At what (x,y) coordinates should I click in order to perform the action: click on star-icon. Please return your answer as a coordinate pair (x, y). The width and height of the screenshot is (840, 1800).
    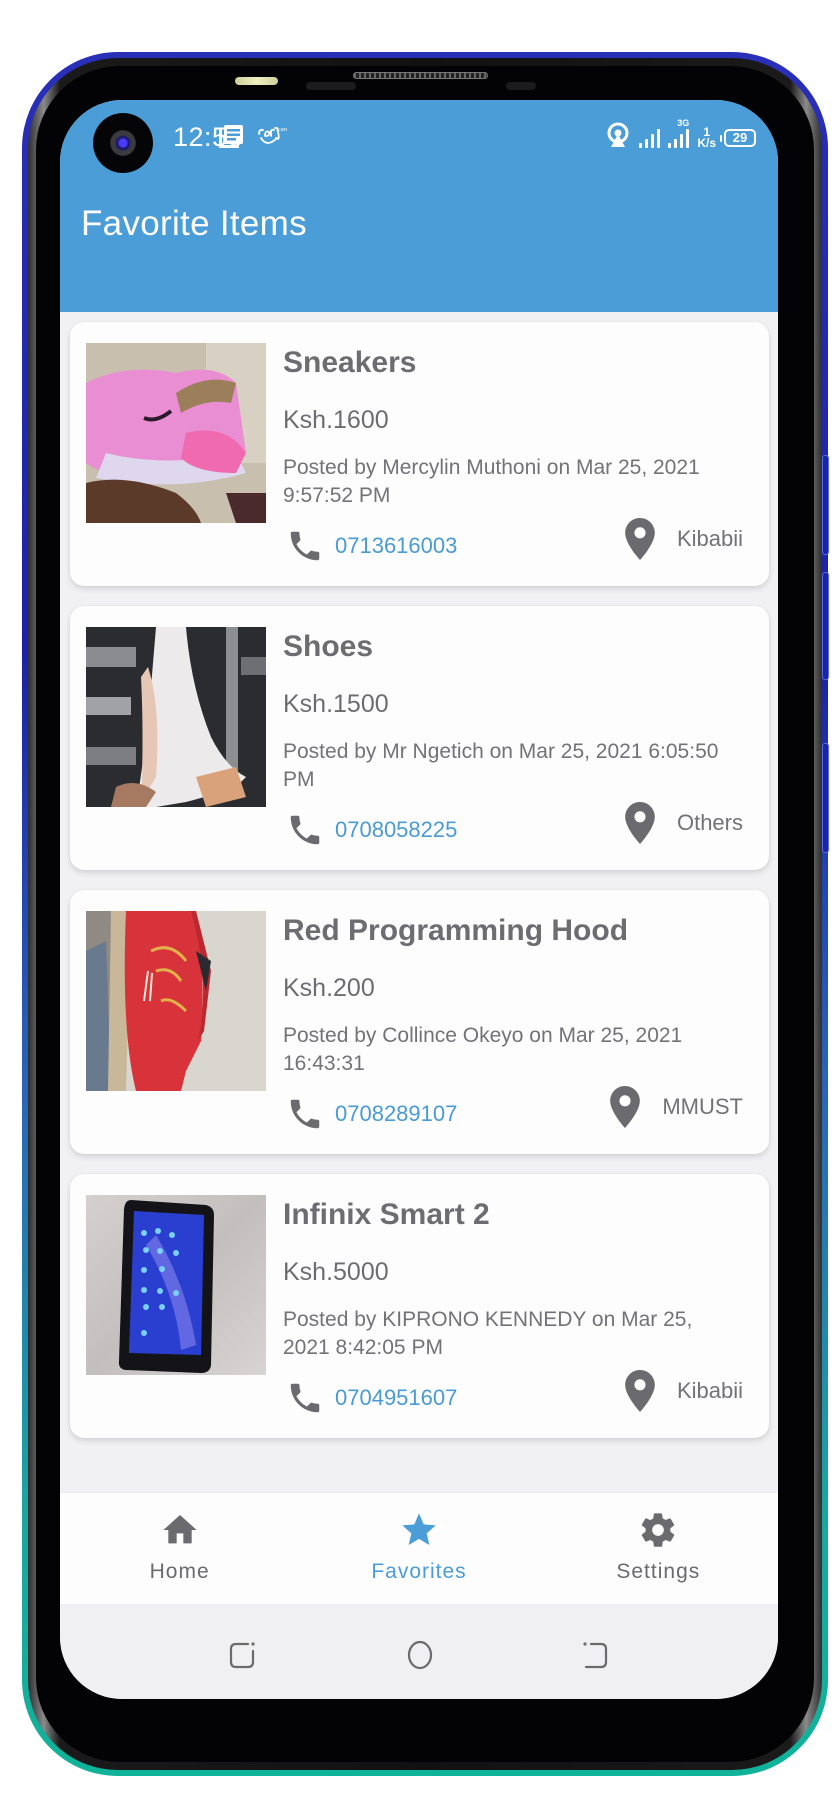
    Looking at the image, I should click on (419, 1529).